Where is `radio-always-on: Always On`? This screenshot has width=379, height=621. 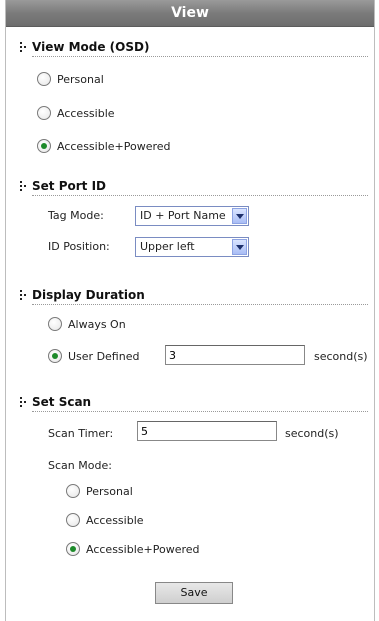
radio-always-on: Always On is located at coordinates (87, 325).